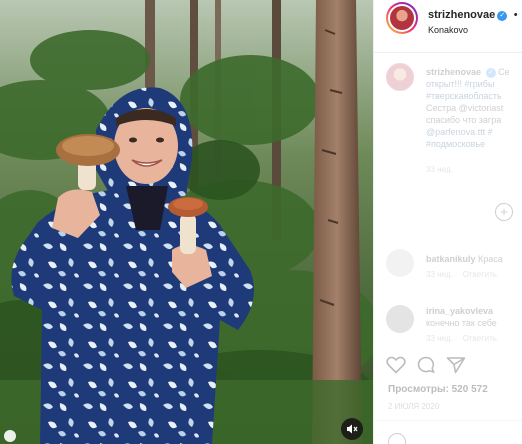 The image size is (522, 444). I want to click on list-item: batkanikuly Краса 33 нед. Ответить, so click(446, 265).